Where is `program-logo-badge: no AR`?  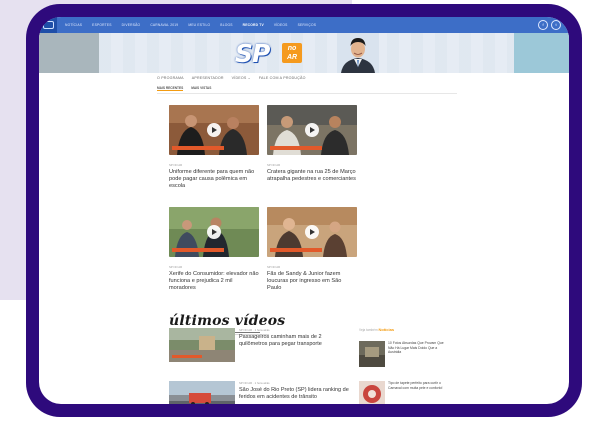
program-logo-badge: no AR is located at coordinates (292, 53).